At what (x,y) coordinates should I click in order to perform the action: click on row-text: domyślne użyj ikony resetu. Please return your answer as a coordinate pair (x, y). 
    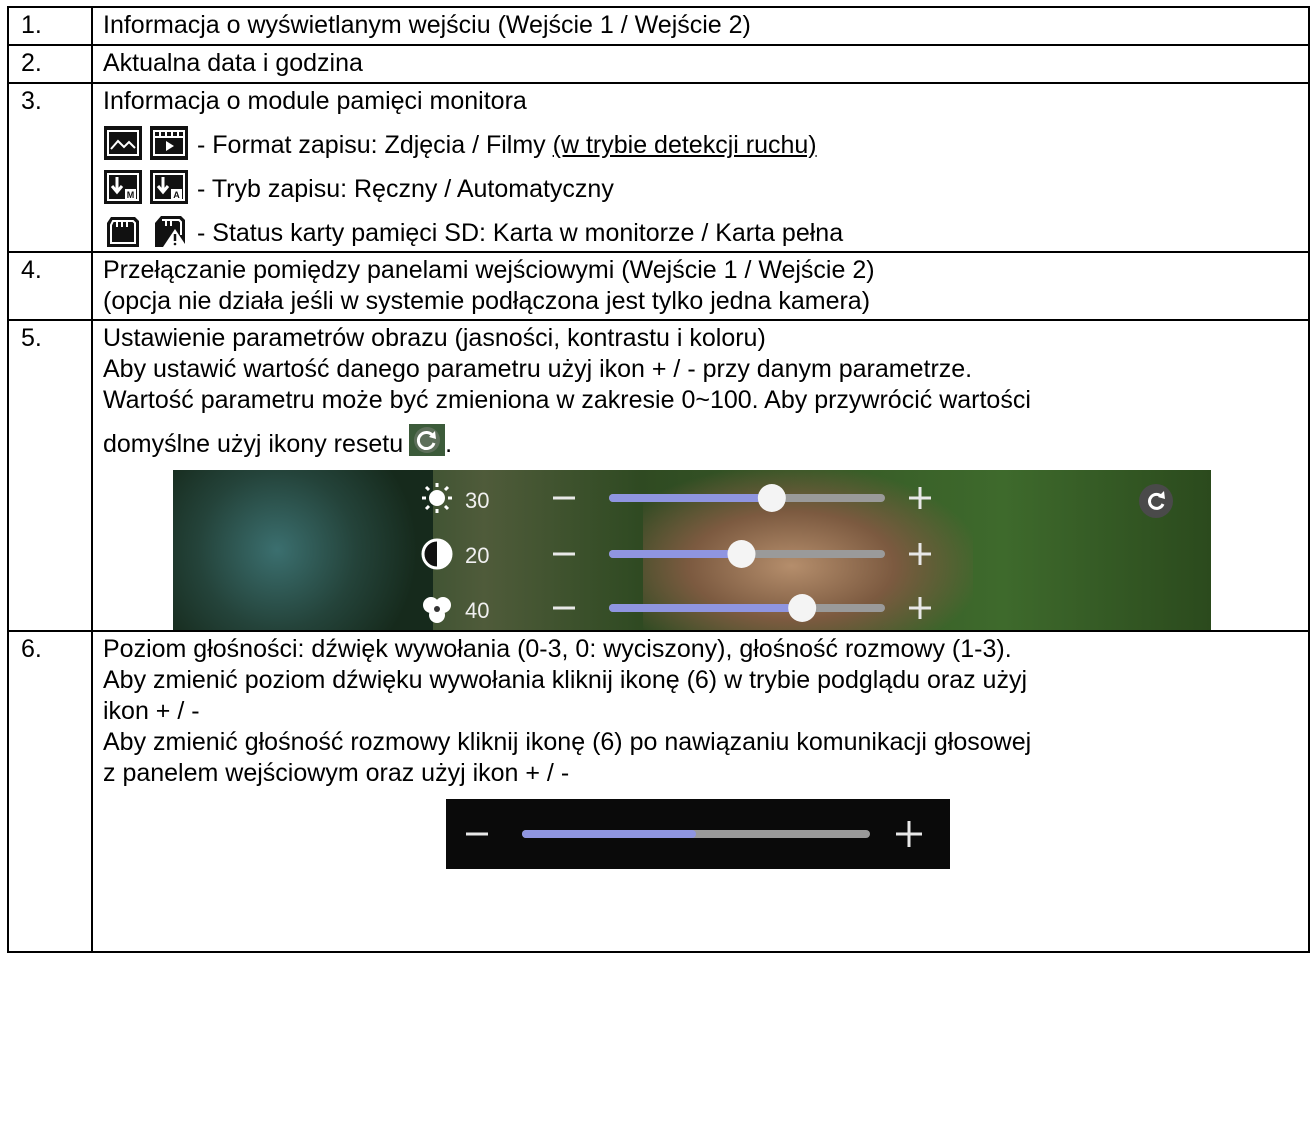
    Looking at the image, I should click on (253, 444).